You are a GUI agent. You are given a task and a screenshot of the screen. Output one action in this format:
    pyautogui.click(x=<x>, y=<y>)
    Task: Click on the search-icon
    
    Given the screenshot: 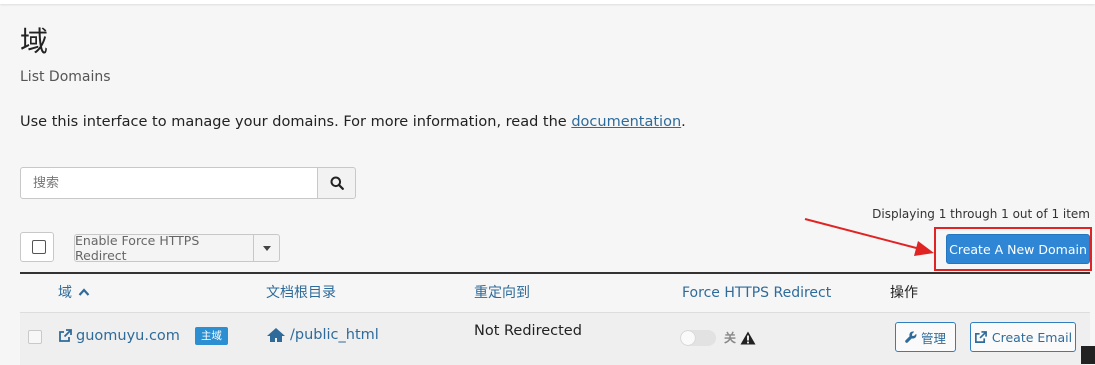 What is the action you would take?
    pyautogui.click(x=337, y=183)
    